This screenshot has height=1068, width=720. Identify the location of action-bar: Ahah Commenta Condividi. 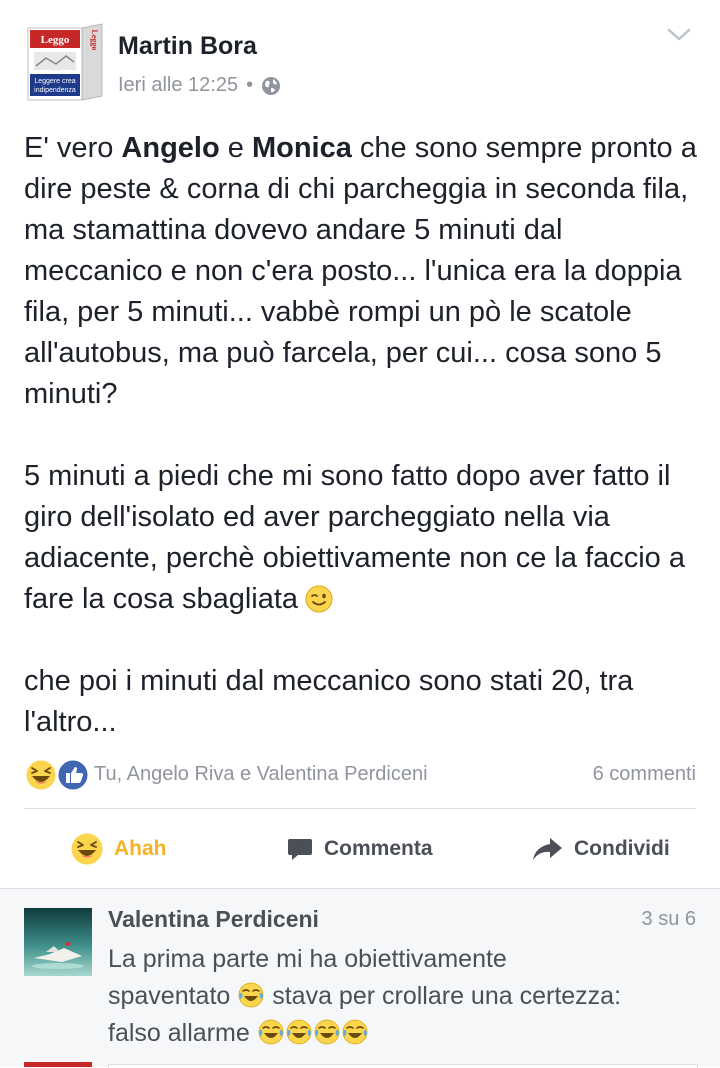
(360, 849).